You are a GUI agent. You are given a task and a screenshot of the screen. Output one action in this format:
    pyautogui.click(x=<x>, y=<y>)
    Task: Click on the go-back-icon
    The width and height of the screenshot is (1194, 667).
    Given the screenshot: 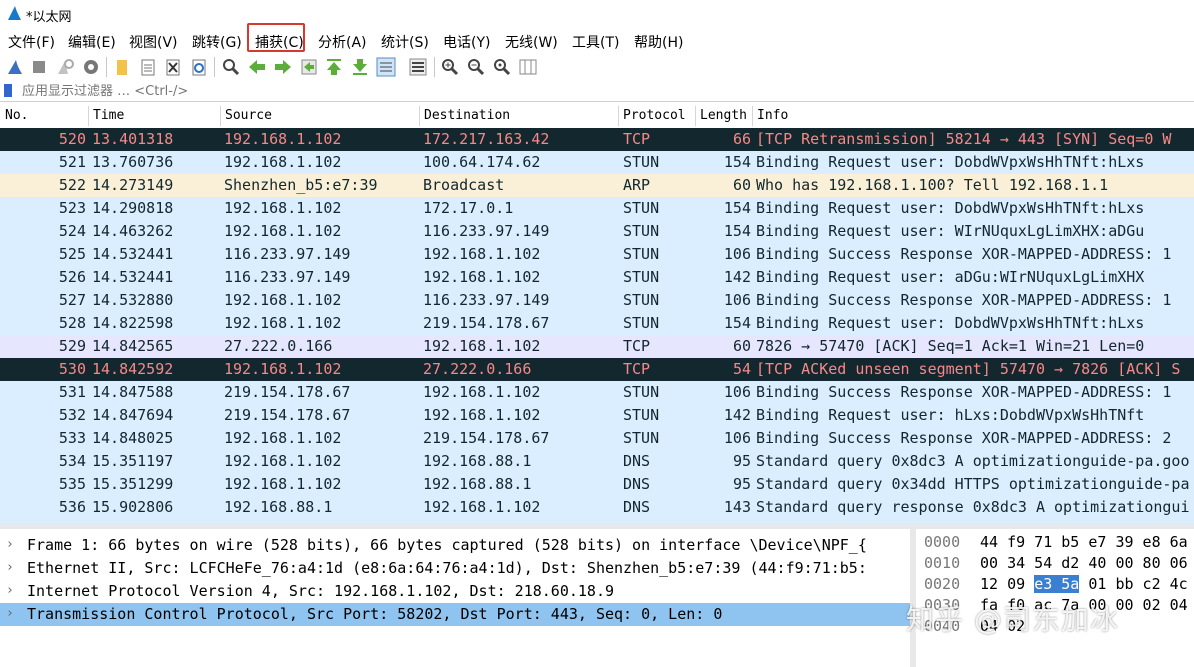 What is the action you would take?
    pyautogui.click(x=257, y=67)
    